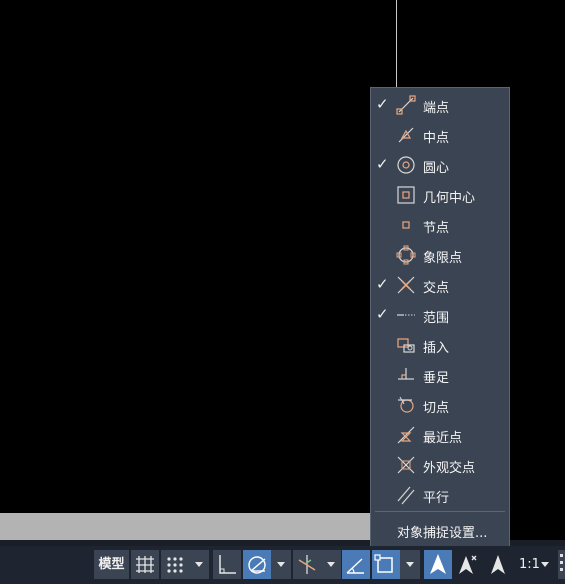 The image size is (565, 584). I want to click on grid-button, so click(145, 564).